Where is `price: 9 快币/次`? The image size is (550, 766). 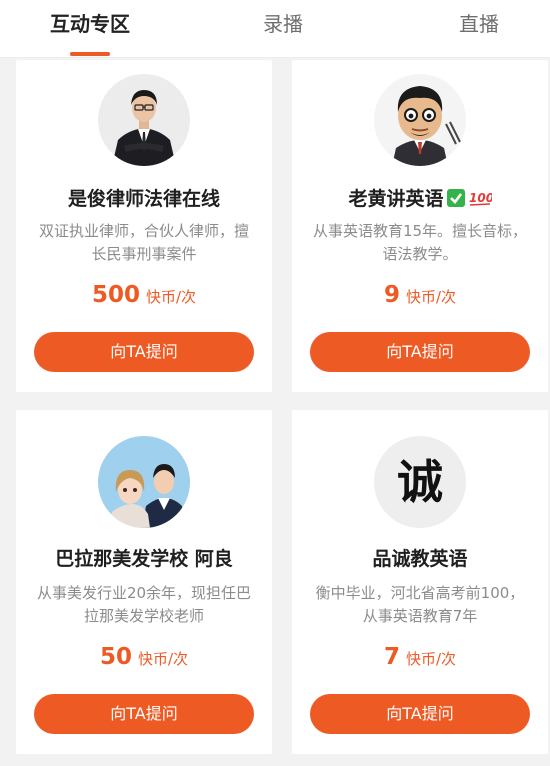 price: 9 快币/次 is located at coordinates (420, 295).